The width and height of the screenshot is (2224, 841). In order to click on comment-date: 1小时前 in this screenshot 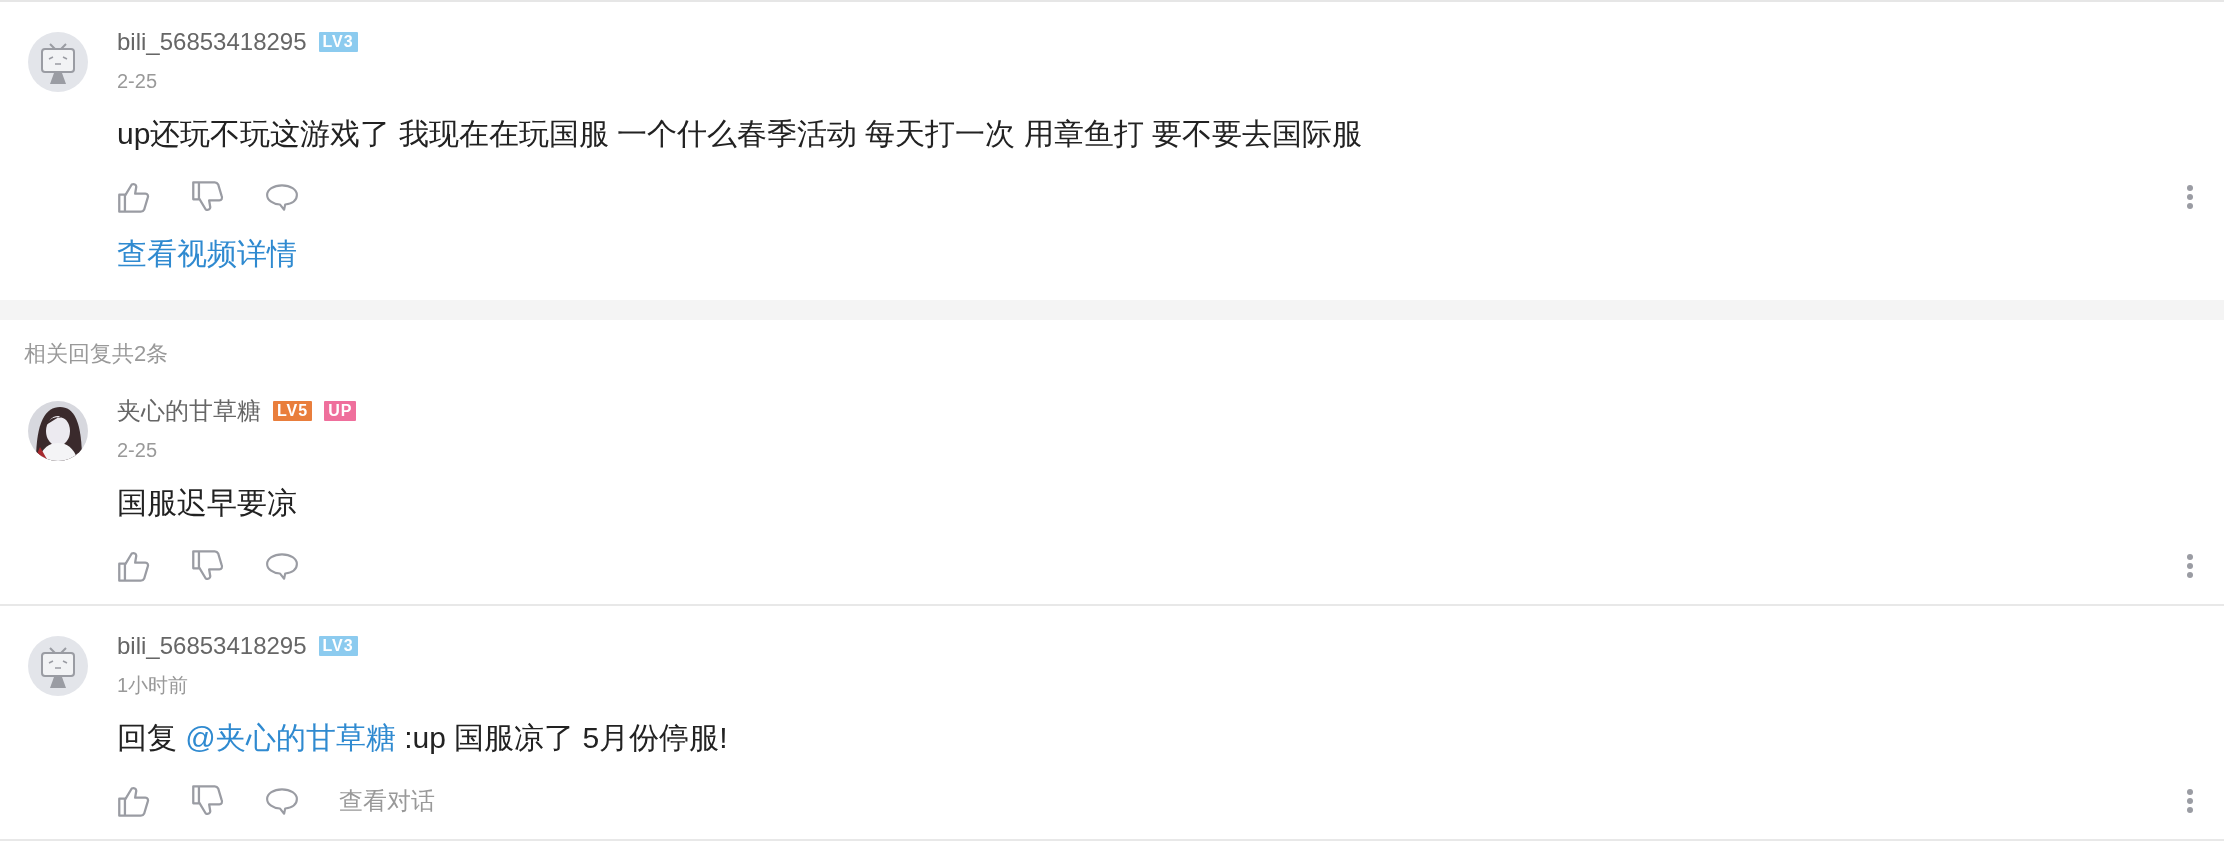, I will do `click(153, 685)`.